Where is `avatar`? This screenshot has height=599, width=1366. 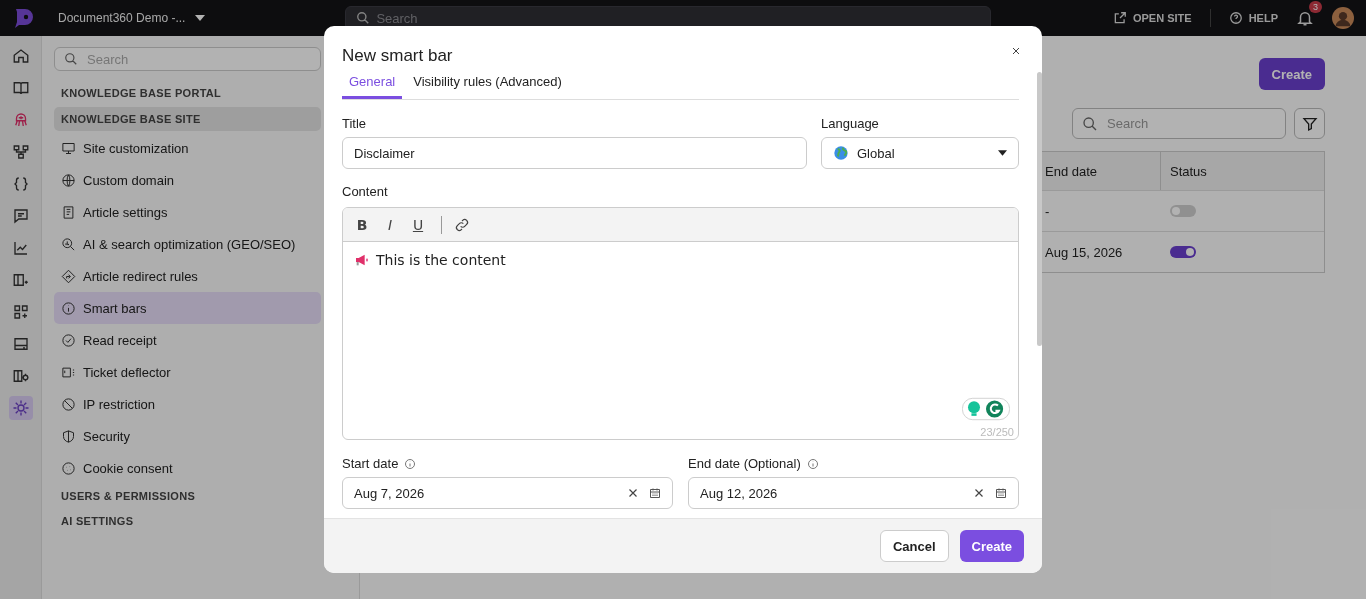 avatar is located at coordinates (1343, 18).